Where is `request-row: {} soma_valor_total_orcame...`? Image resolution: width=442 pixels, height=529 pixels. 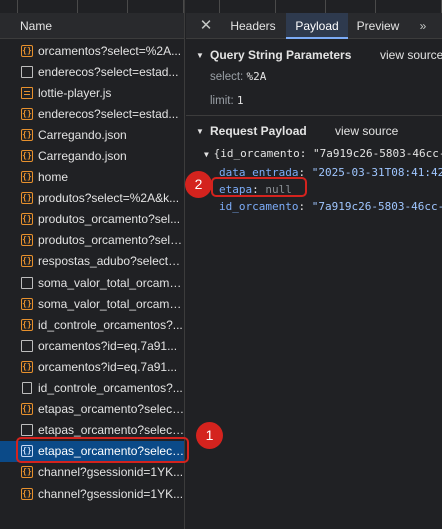
request-row: {} soma_valor_total_orcame... is located at coordinates (92, 303).